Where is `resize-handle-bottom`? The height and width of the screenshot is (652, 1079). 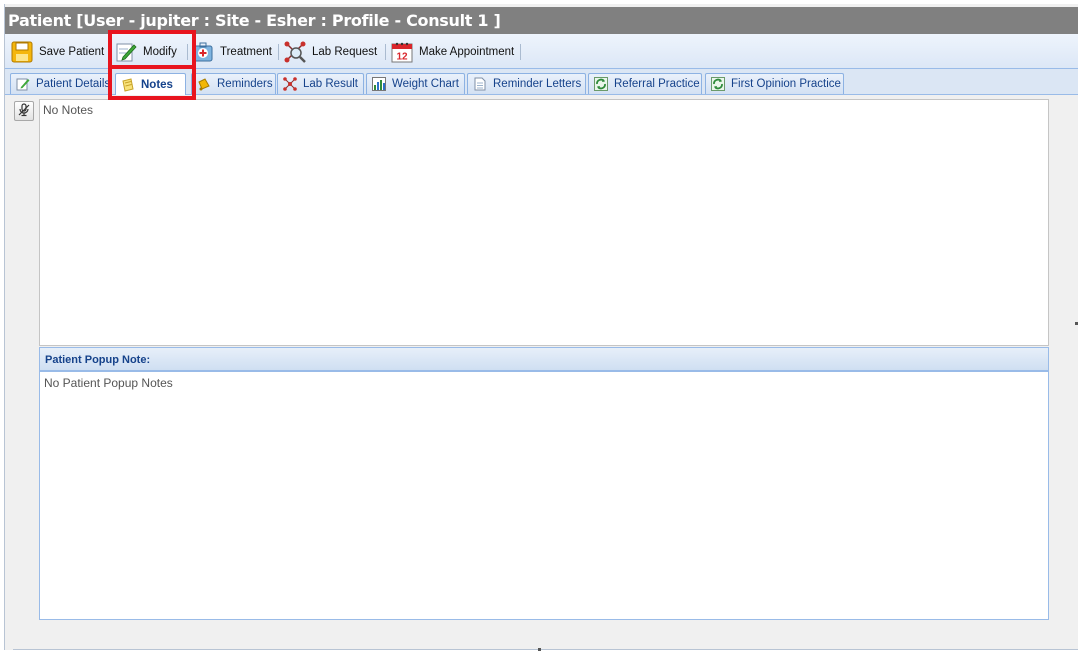 resize-handle-bottom is located at coordinates (539, 649).